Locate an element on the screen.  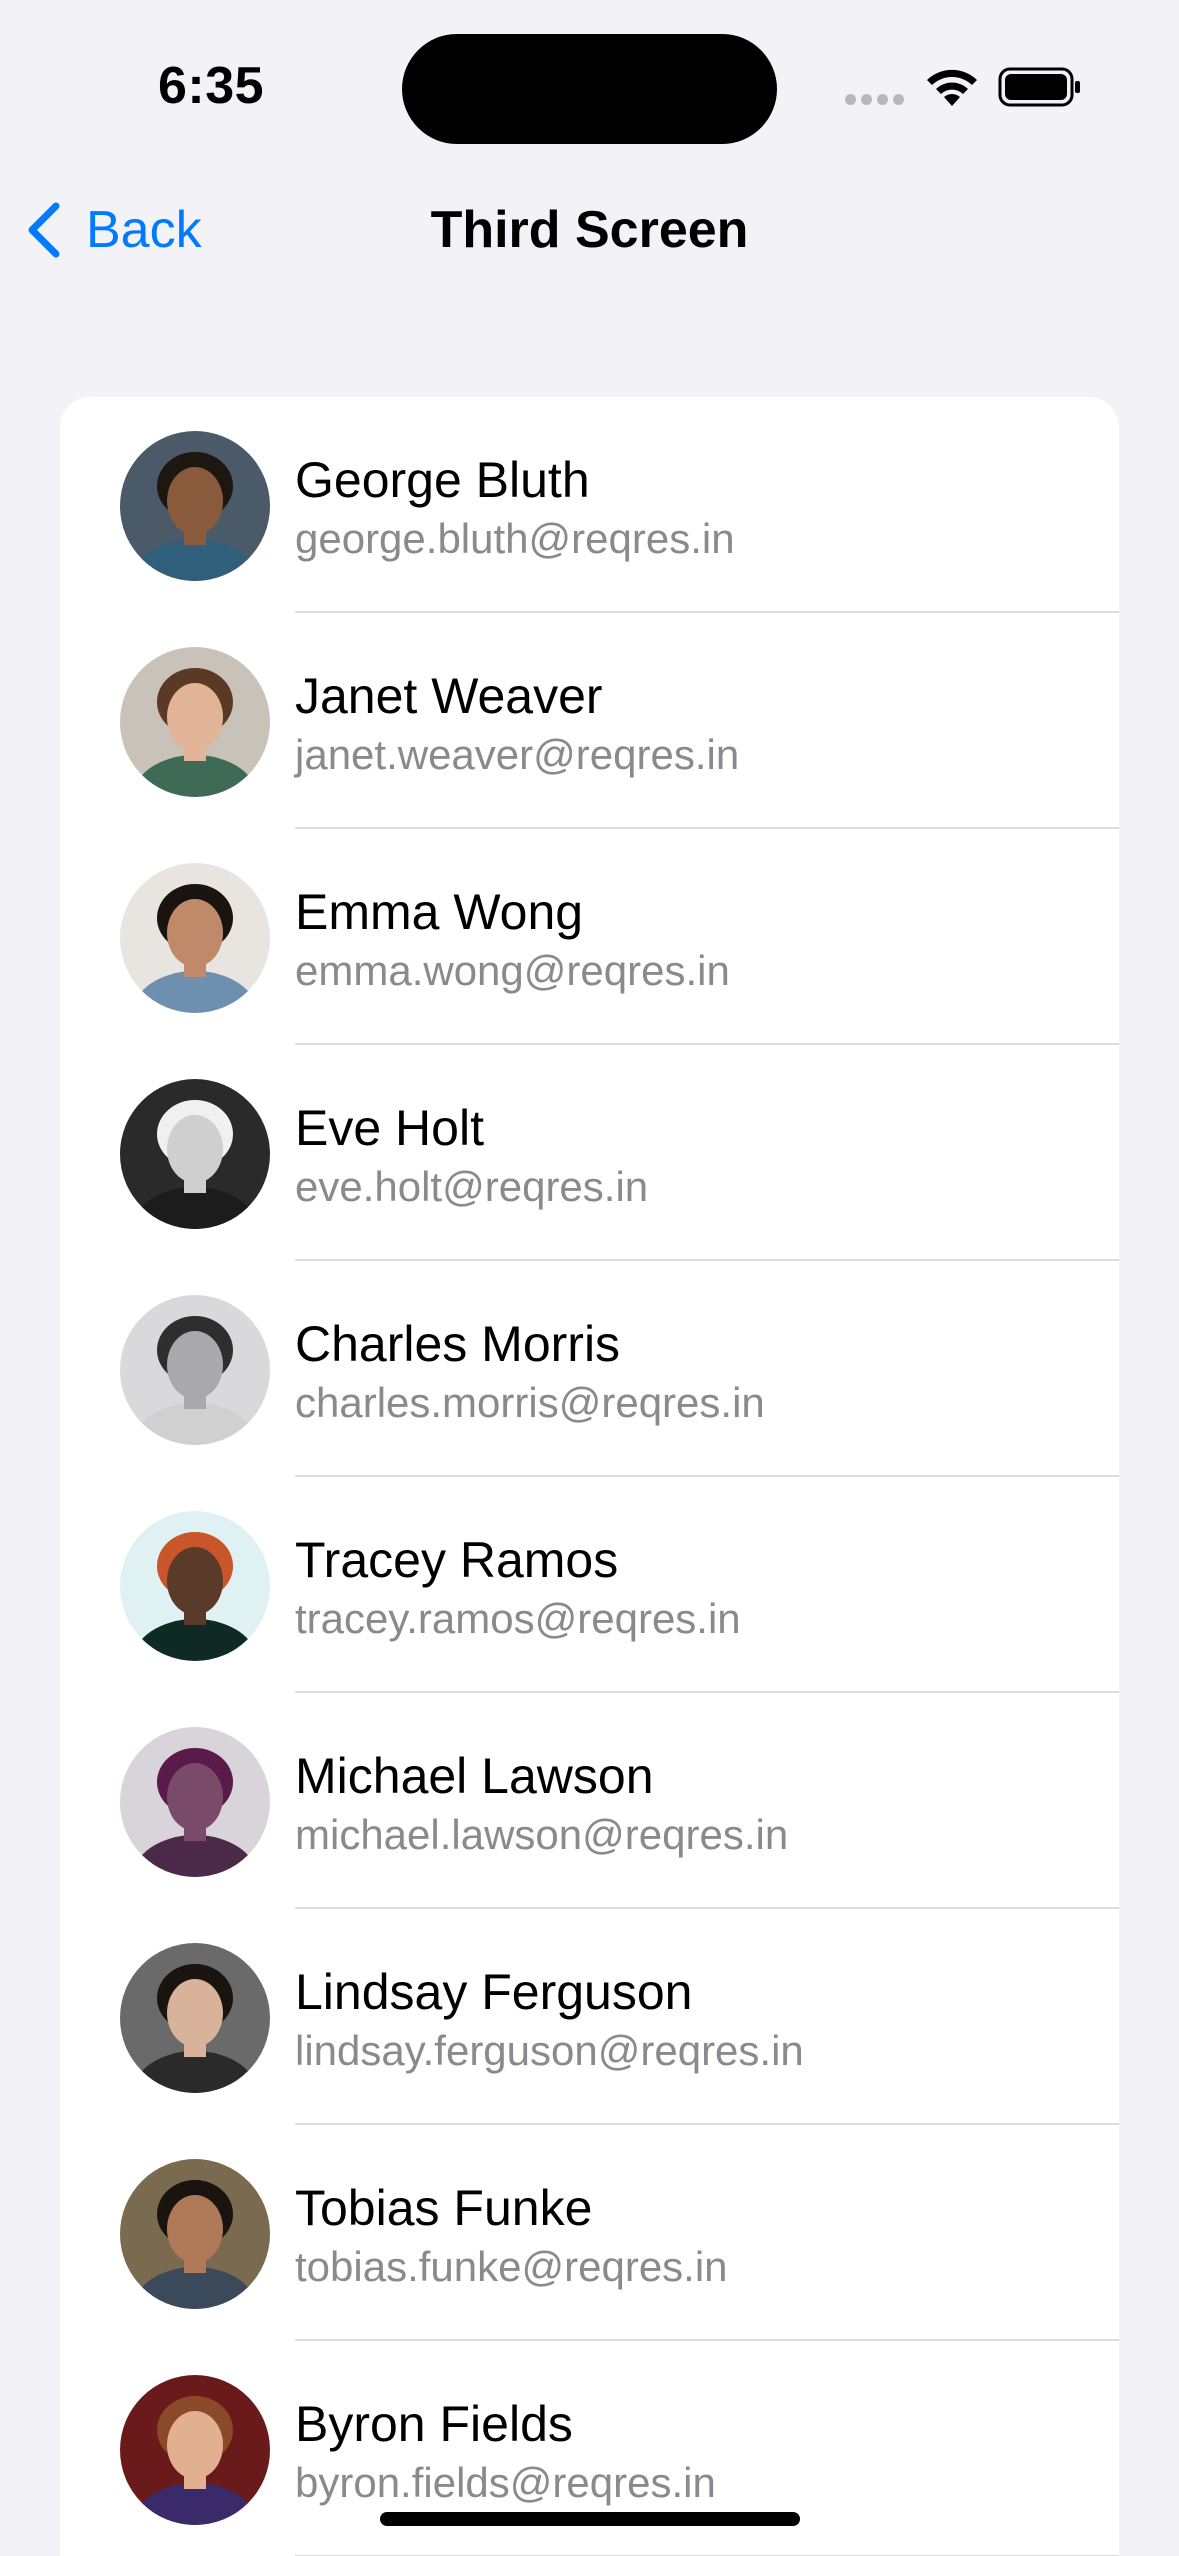
user-email: michael.lawson@reqres.in is located at coordinates (542, 1834).